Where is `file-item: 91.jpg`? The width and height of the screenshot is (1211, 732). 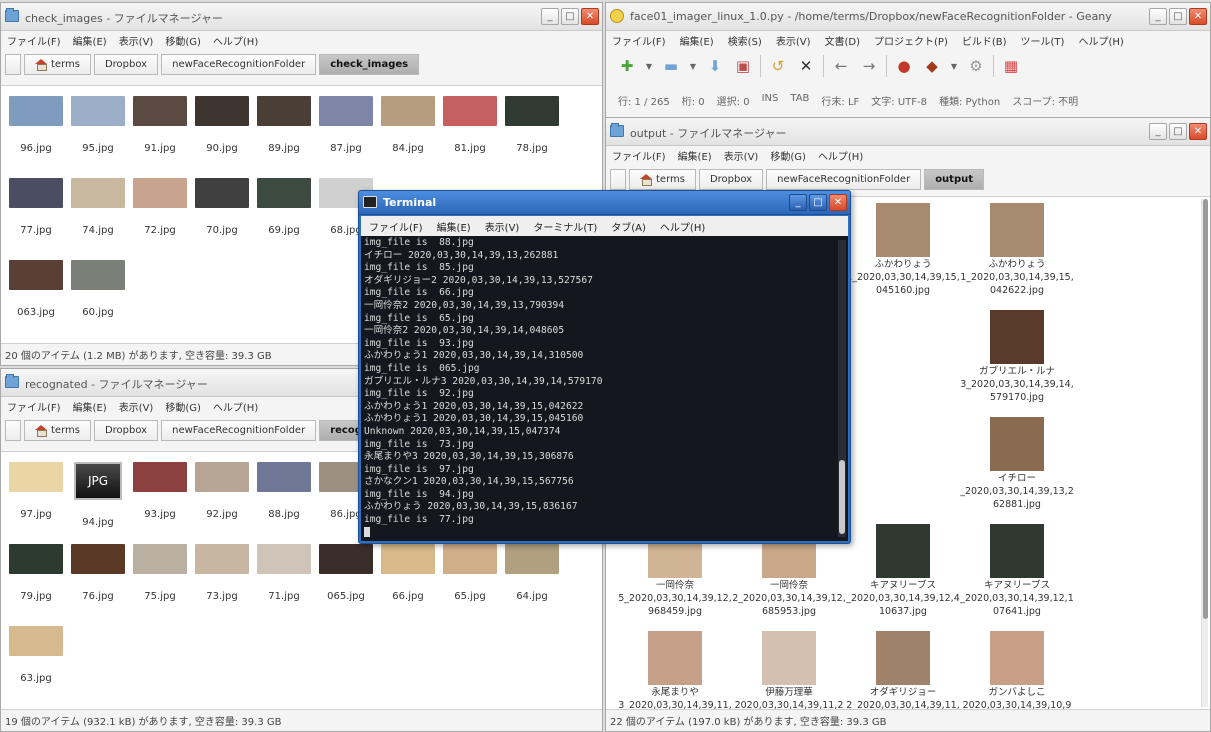
file-item: 91.jpg is located at coordinates (160, 135).